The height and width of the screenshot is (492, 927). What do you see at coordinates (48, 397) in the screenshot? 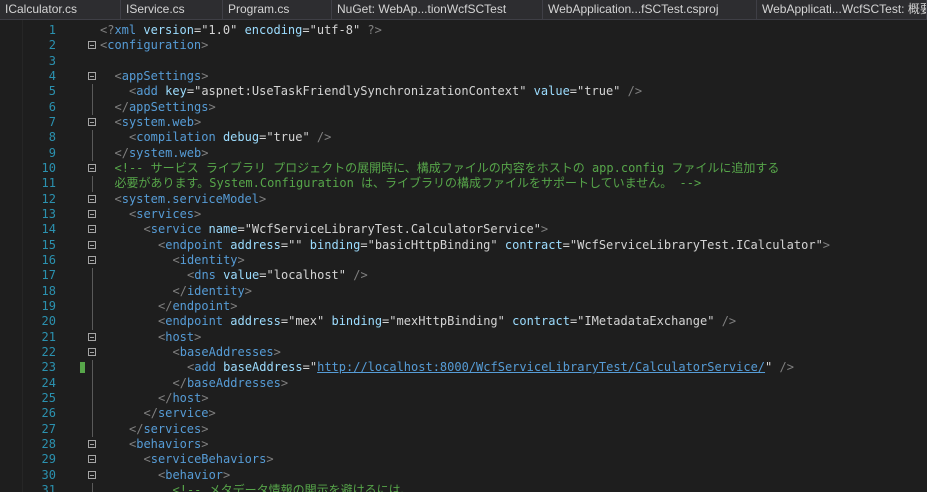
I see `line-number: 25` at bounding box center [48, 397].